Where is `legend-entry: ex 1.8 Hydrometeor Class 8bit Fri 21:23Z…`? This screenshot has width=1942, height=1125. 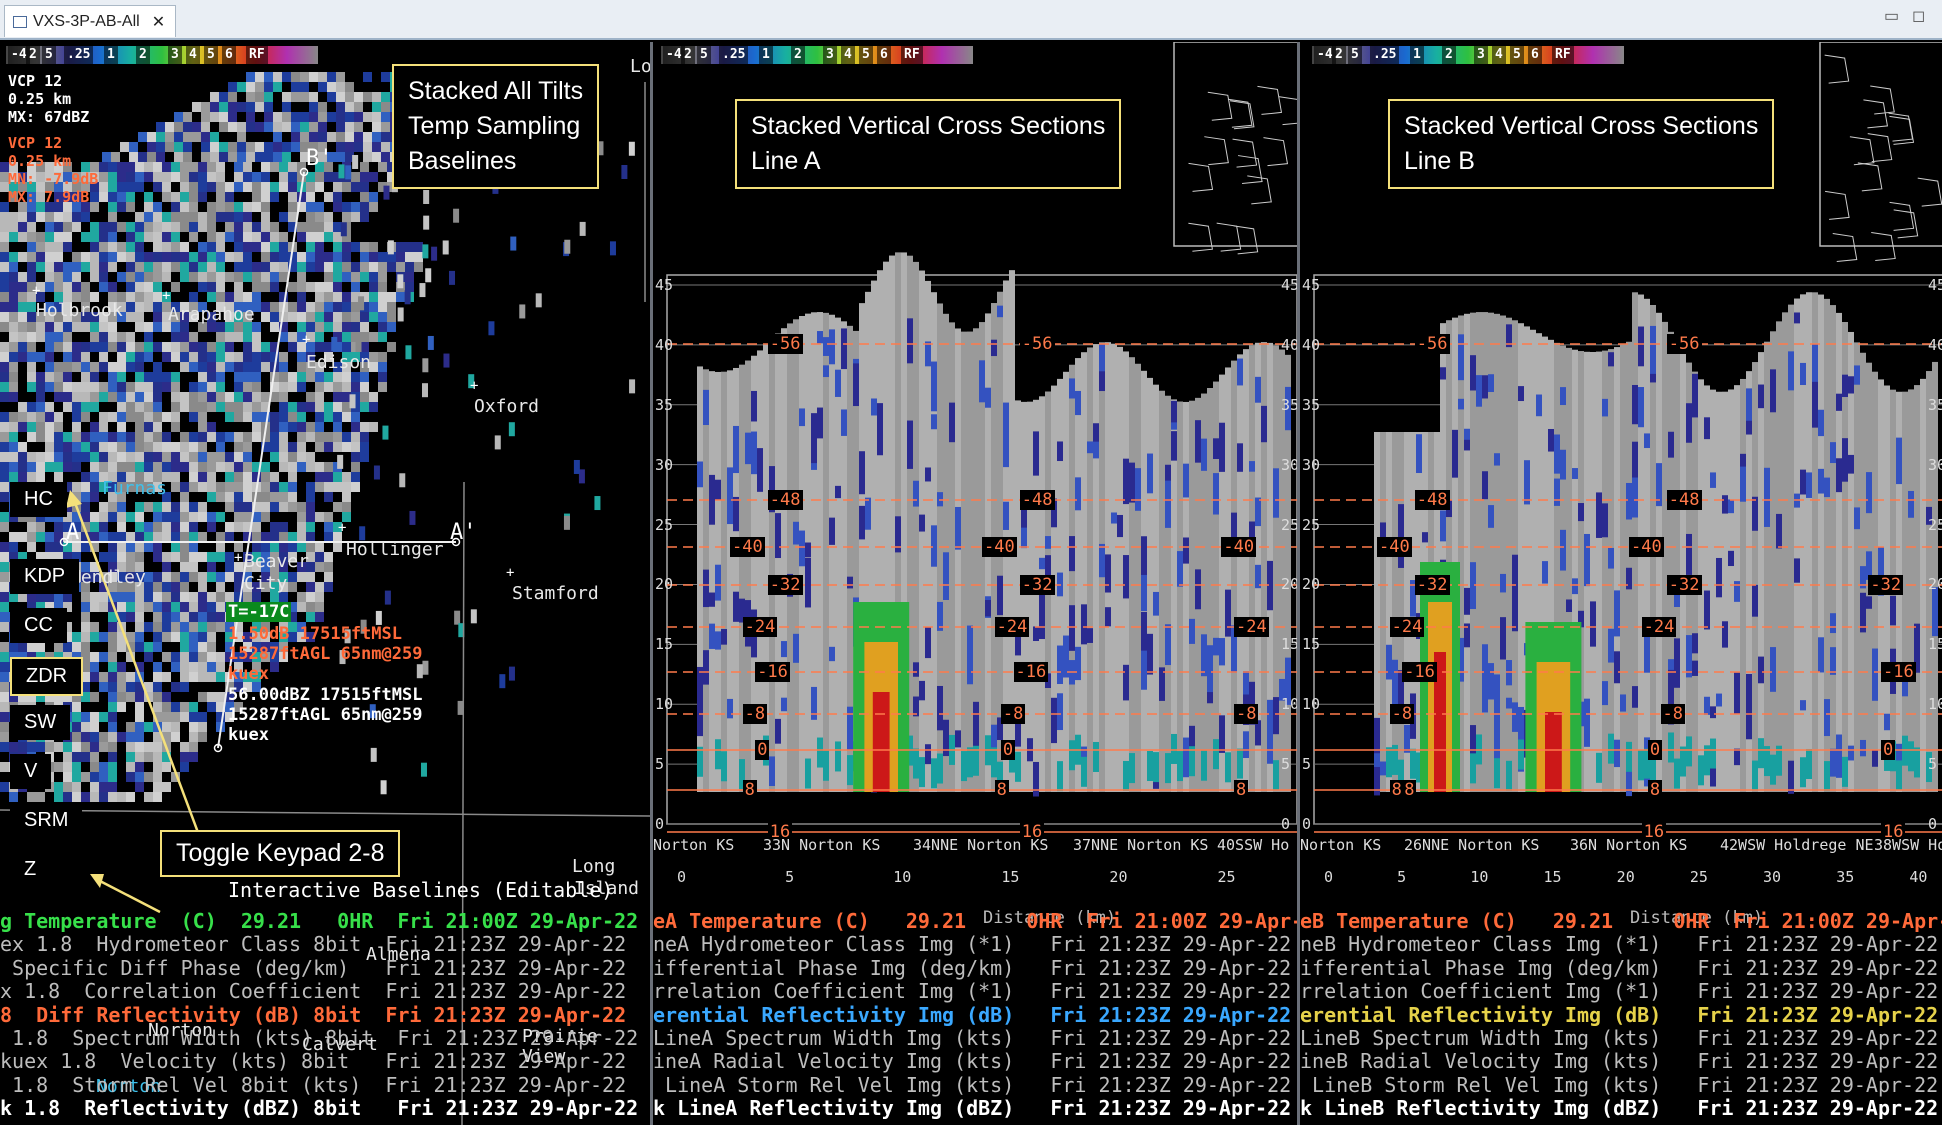
legend-entry: ex 1.8 Hydrometeor Class 8bit Fri 21:23Z… is located at coordinates (319, 944).